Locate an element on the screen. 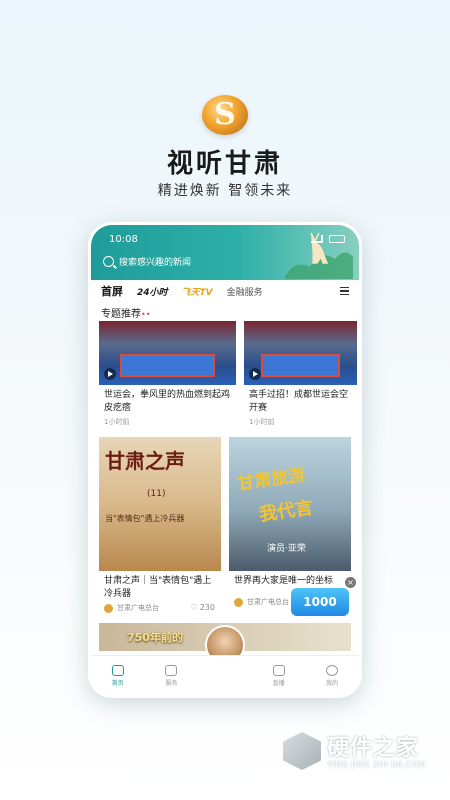 Image resolution: width=450 pixels, height=800 pixels. signal-icon is located at coordinates (317, 239).